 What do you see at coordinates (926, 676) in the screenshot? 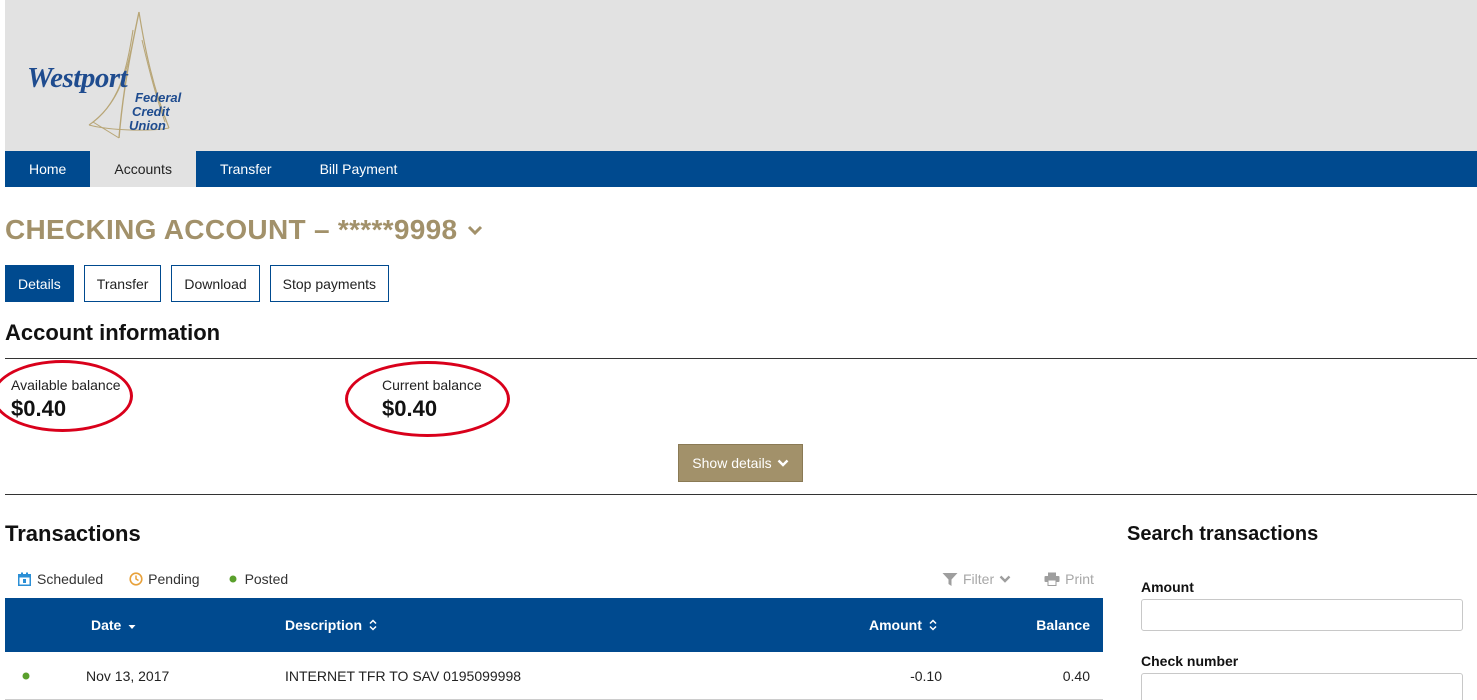
I see `amount-cell: -0.10` at bounding box center [926, 676].